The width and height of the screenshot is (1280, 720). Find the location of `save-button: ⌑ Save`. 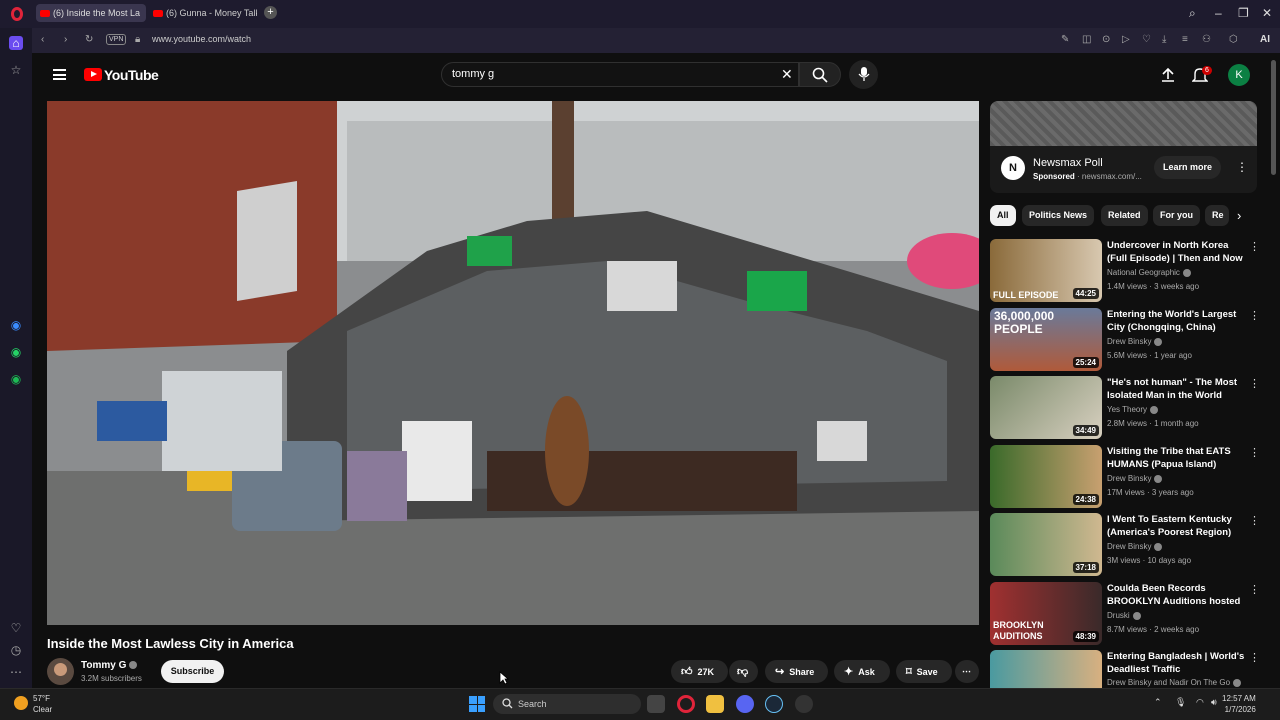

save-button: ⌑ Save is located at coordinates (924, 671).